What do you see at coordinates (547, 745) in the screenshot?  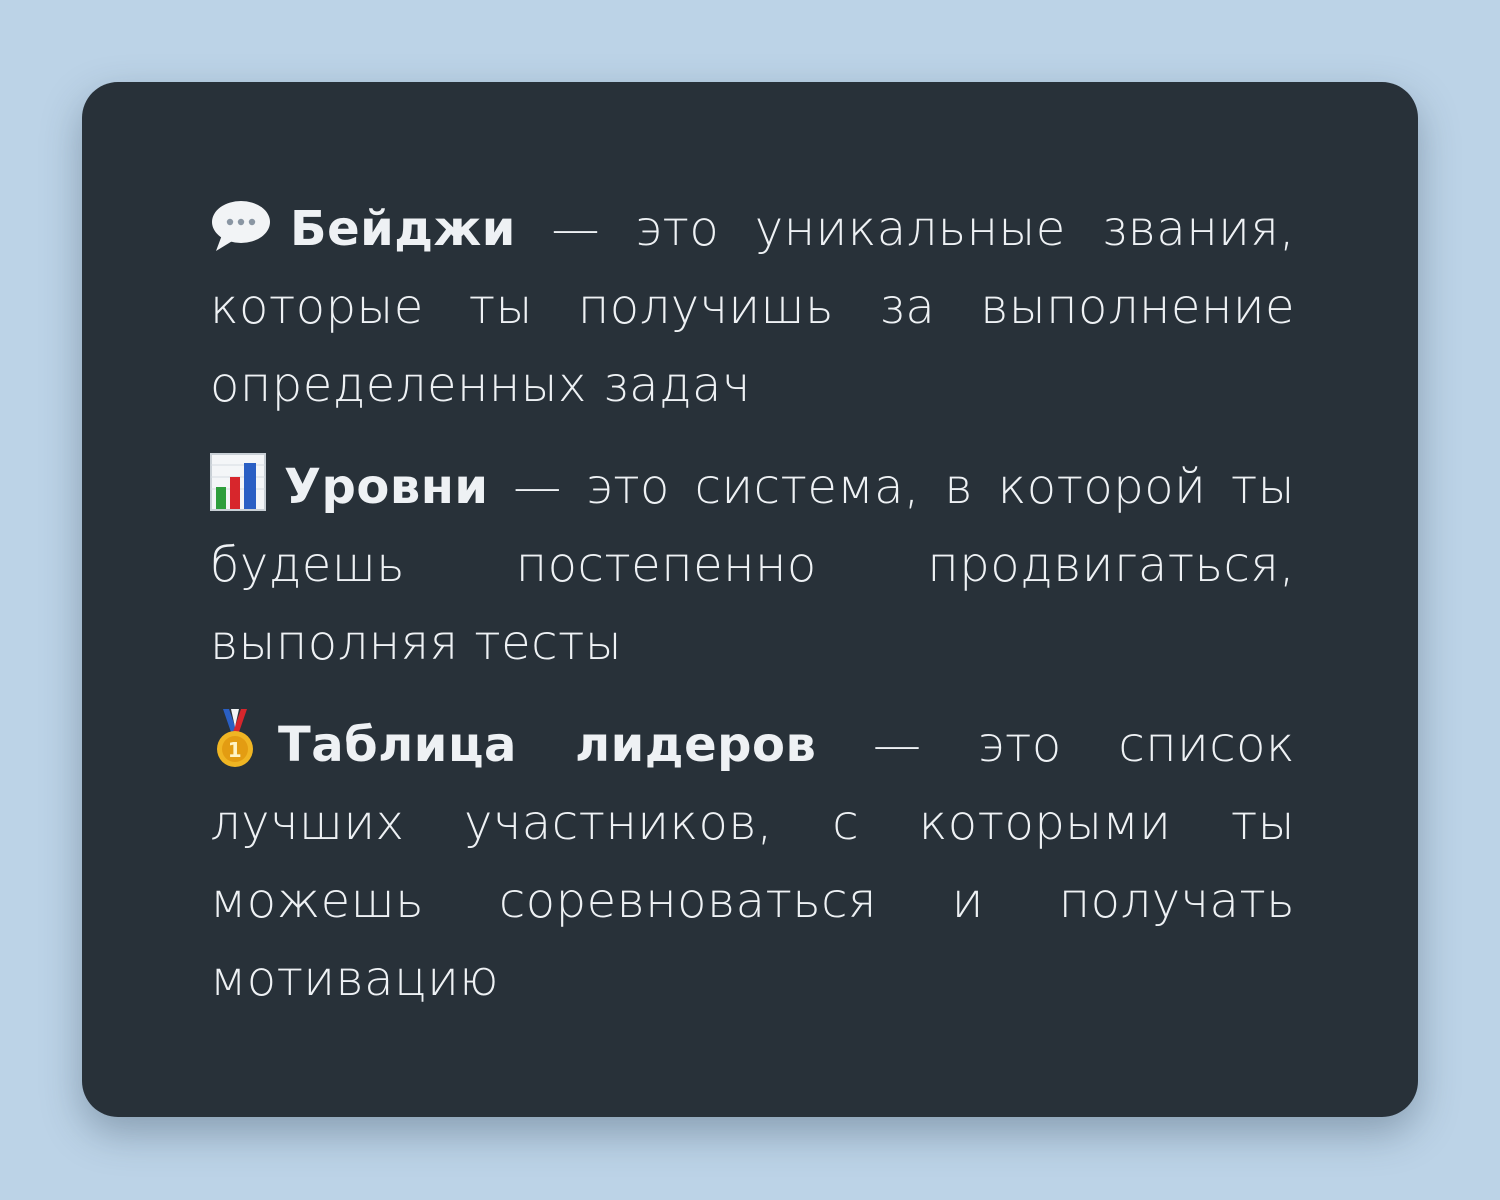 I see `leaderboard-term: Таблица лидеров` at bounding box center [547, 745].